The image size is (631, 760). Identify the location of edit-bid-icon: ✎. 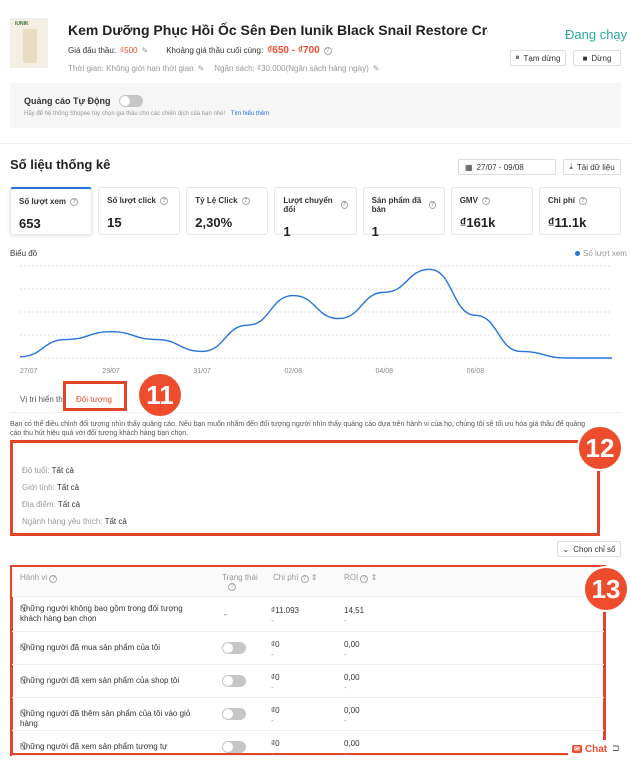
(145, 50).